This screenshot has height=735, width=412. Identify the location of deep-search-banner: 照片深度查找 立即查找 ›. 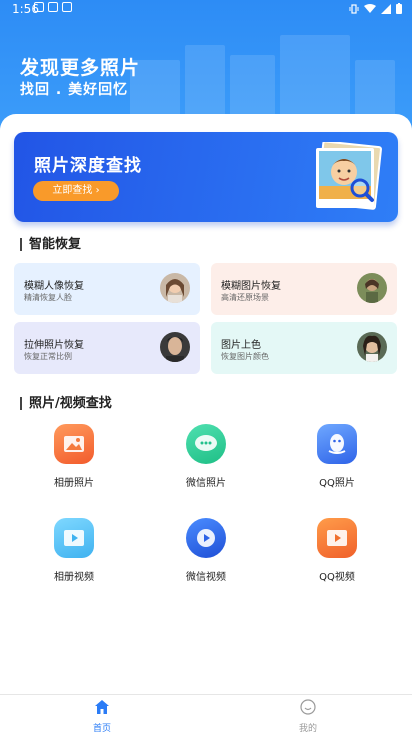
(206, 177).